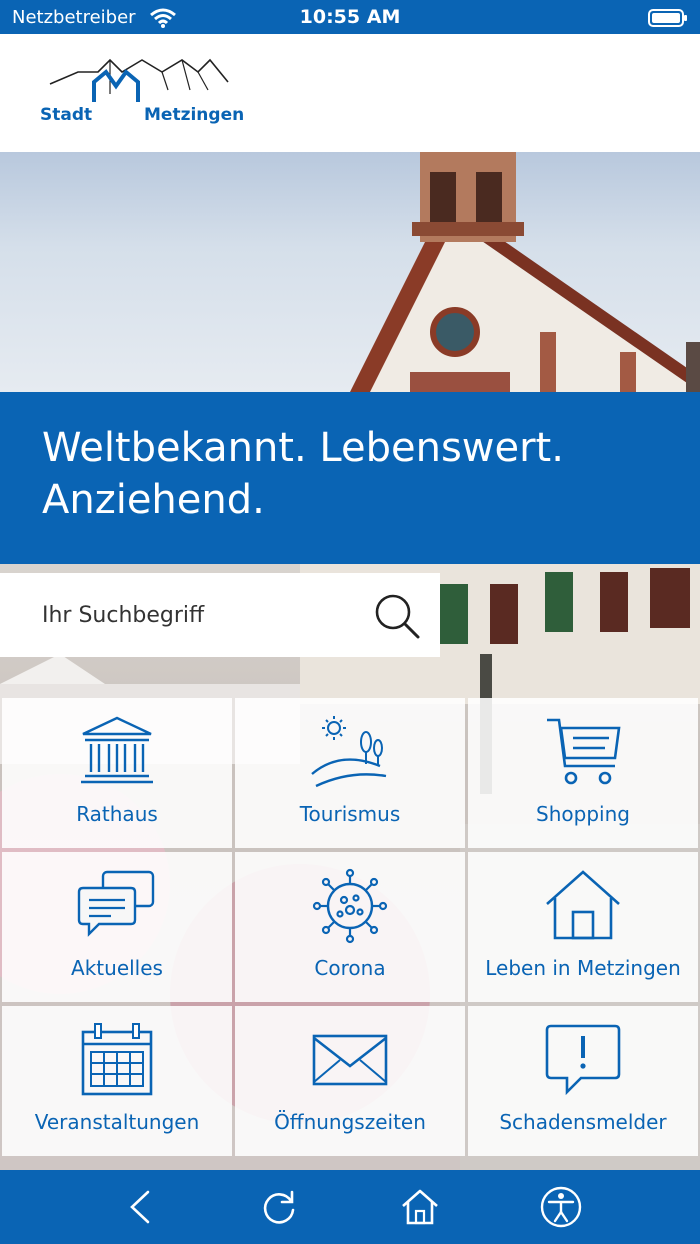 Image resolution: width=700 pixels, height=1244 pixels. What do you see at coordinates (350, 814) in the screenshot?
I see `tile-label: Tourismus` at bounding box center [350, 814].